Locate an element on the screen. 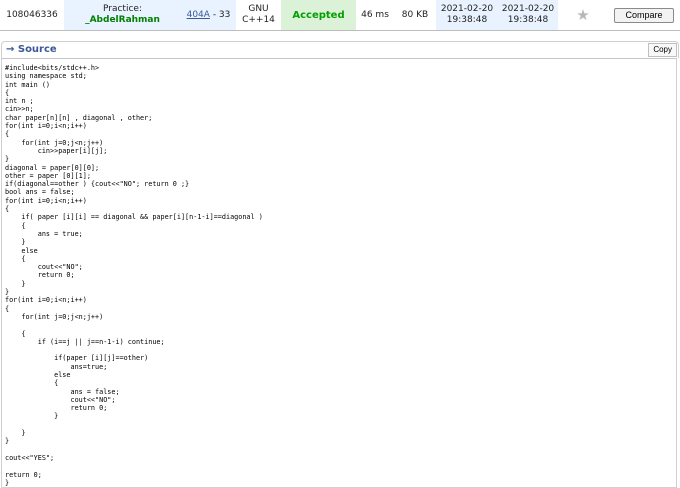 The width and height of the screenshot is (680, 488). code-line: using namespace std; is located at coordinates (46, 76).